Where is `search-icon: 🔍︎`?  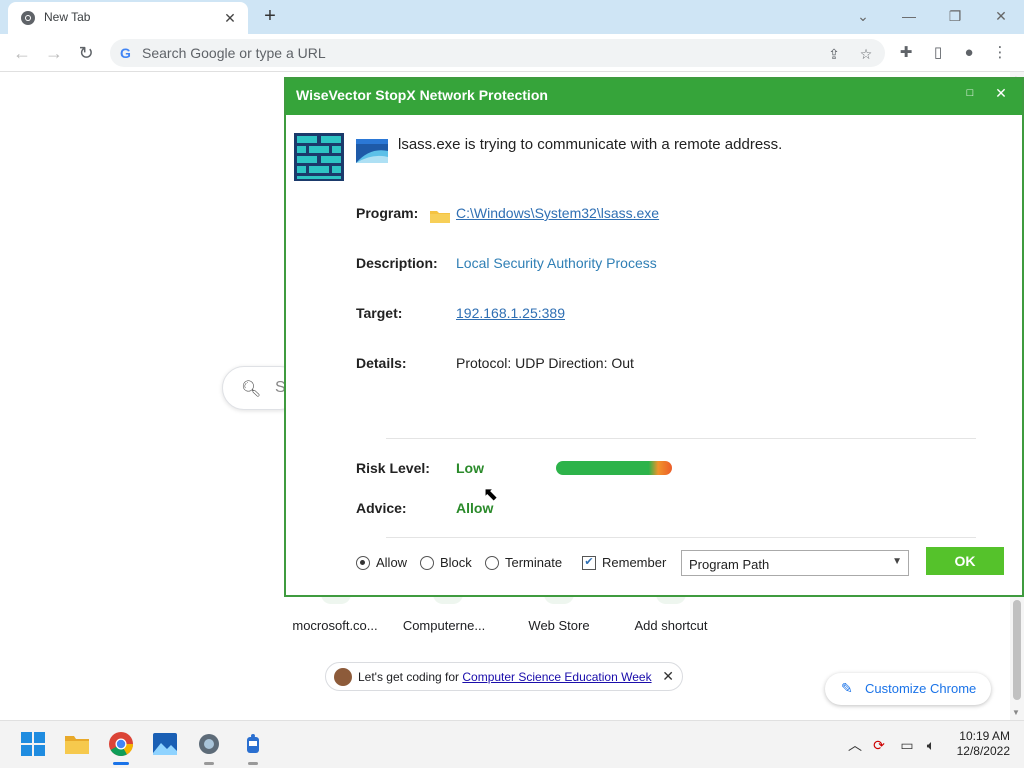
search-icon: 🔍︎ is located at coordinates (251, 389).